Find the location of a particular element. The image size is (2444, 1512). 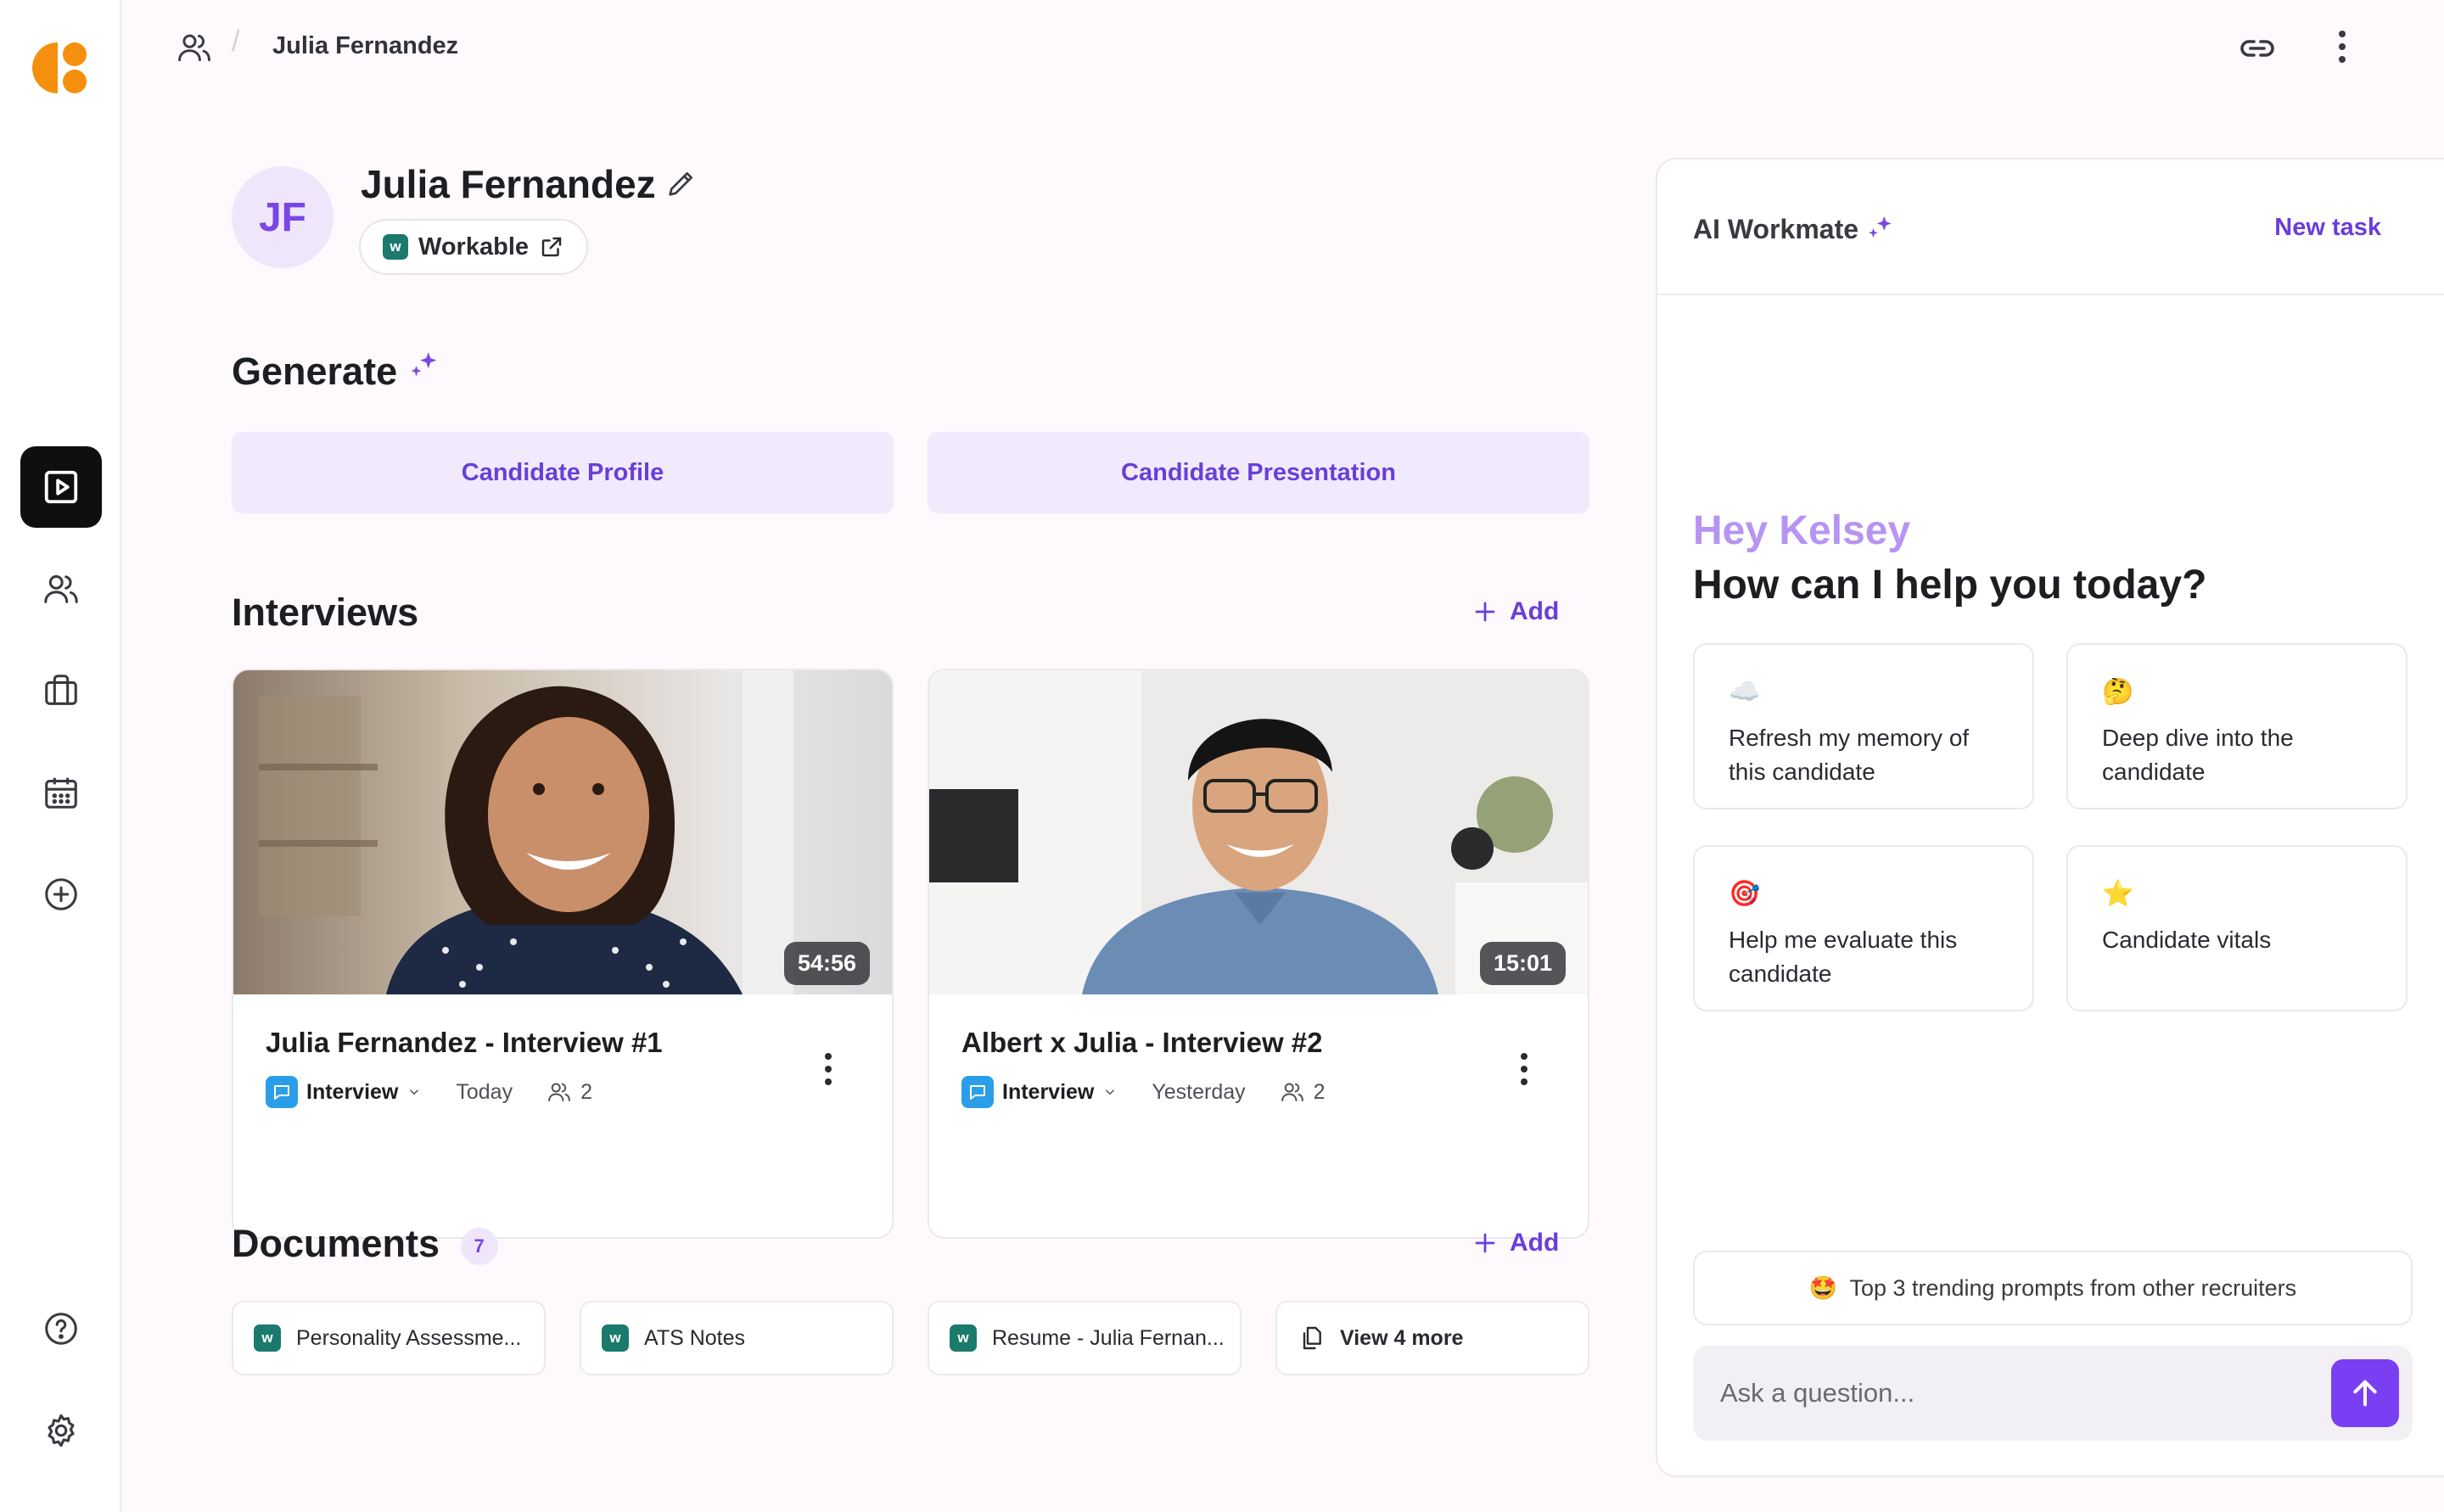

candidate-profile-button: Candidate Profile is located at coordinates (563, 472).